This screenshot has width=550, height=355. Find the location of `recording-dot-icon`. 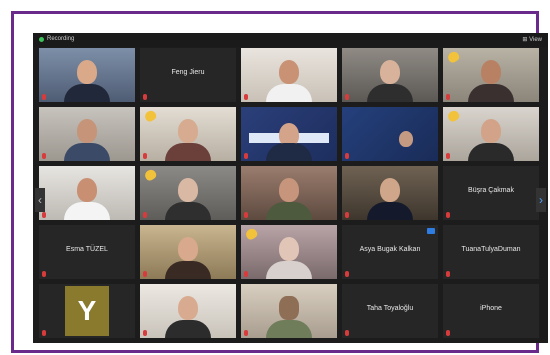

recording-dot-icon is located at coordinates (41, 39).